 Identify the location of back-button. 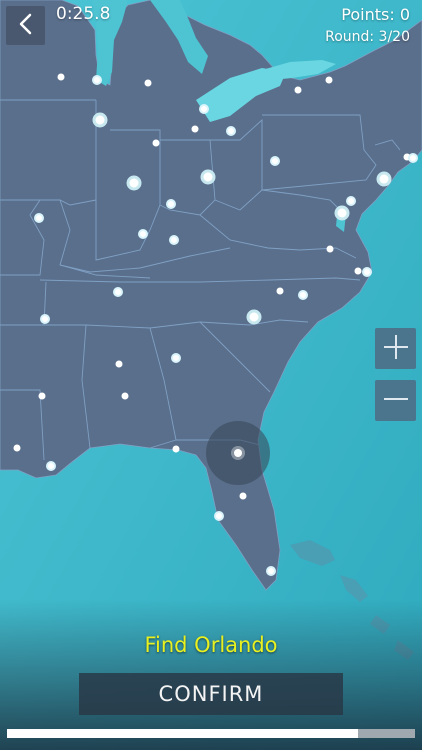
(25, 25).